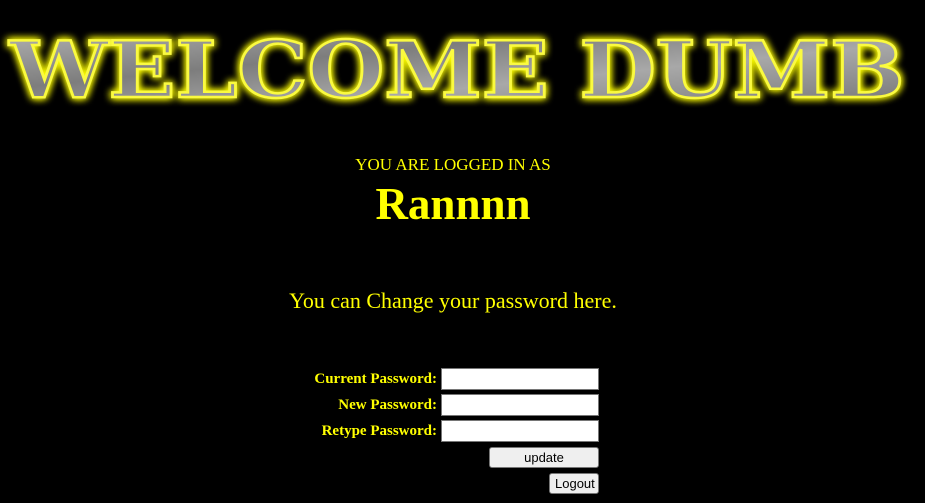 This screenshot has width=925, height=503. I want to click on username-heading: Rannnn, so click(453, 204).